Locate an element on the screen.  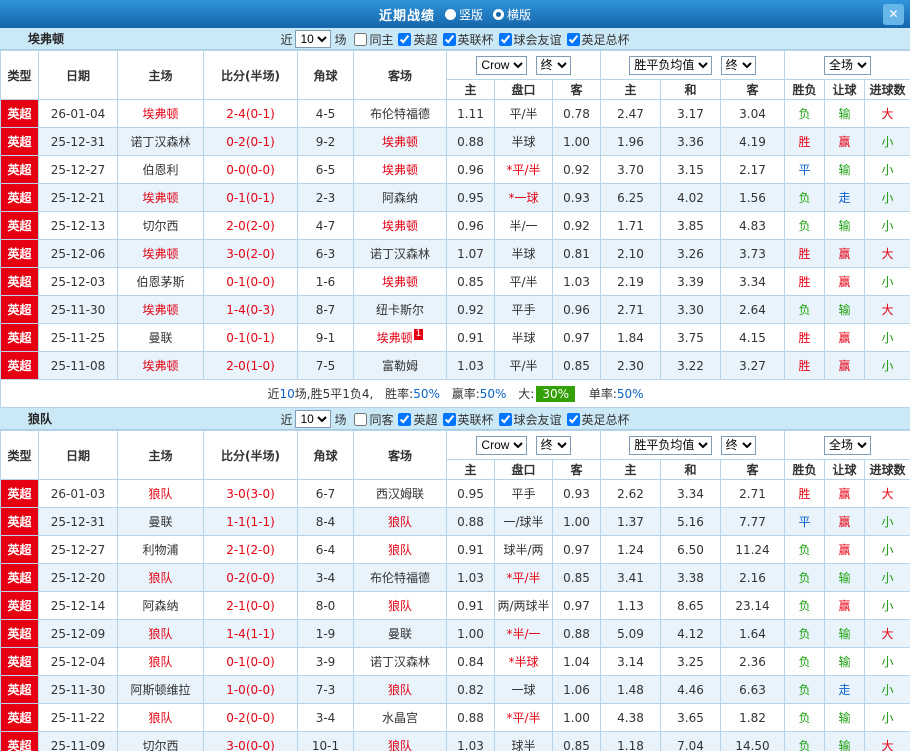
avg-group-header: 胜平负均值 终 is located at coordinates (692, 445).